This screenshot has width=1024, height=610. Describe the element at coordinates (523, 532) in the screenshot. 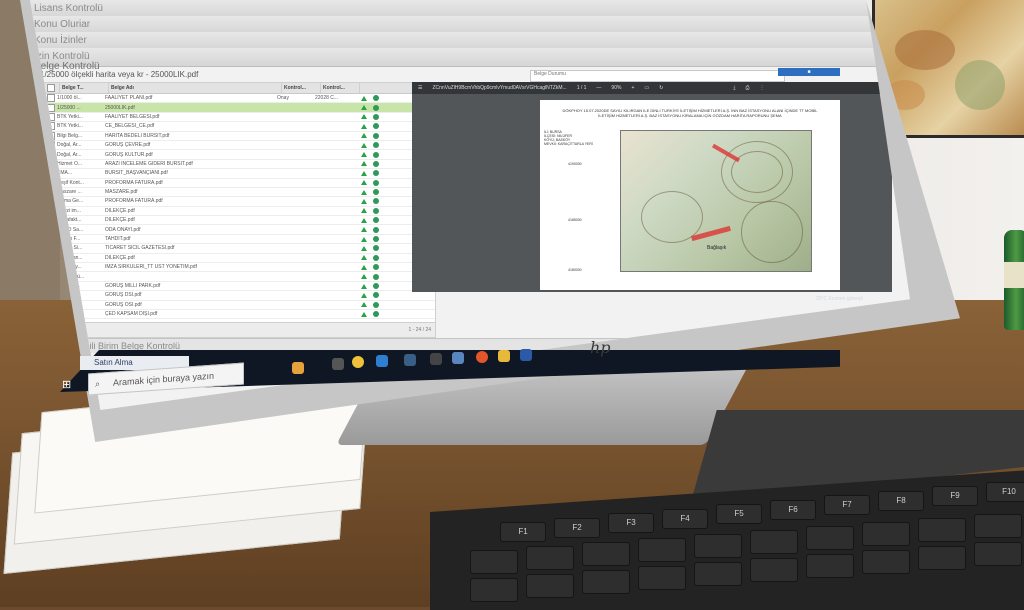

I see `key-f1: F1` at that location.